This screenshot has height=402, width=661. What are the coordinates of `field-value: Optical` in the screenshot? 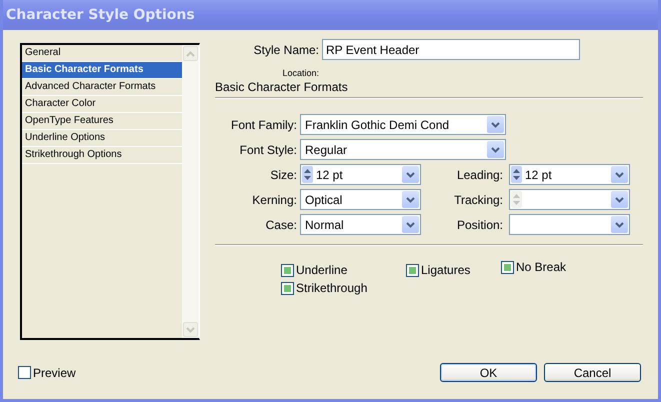 It's located at (324, 199).